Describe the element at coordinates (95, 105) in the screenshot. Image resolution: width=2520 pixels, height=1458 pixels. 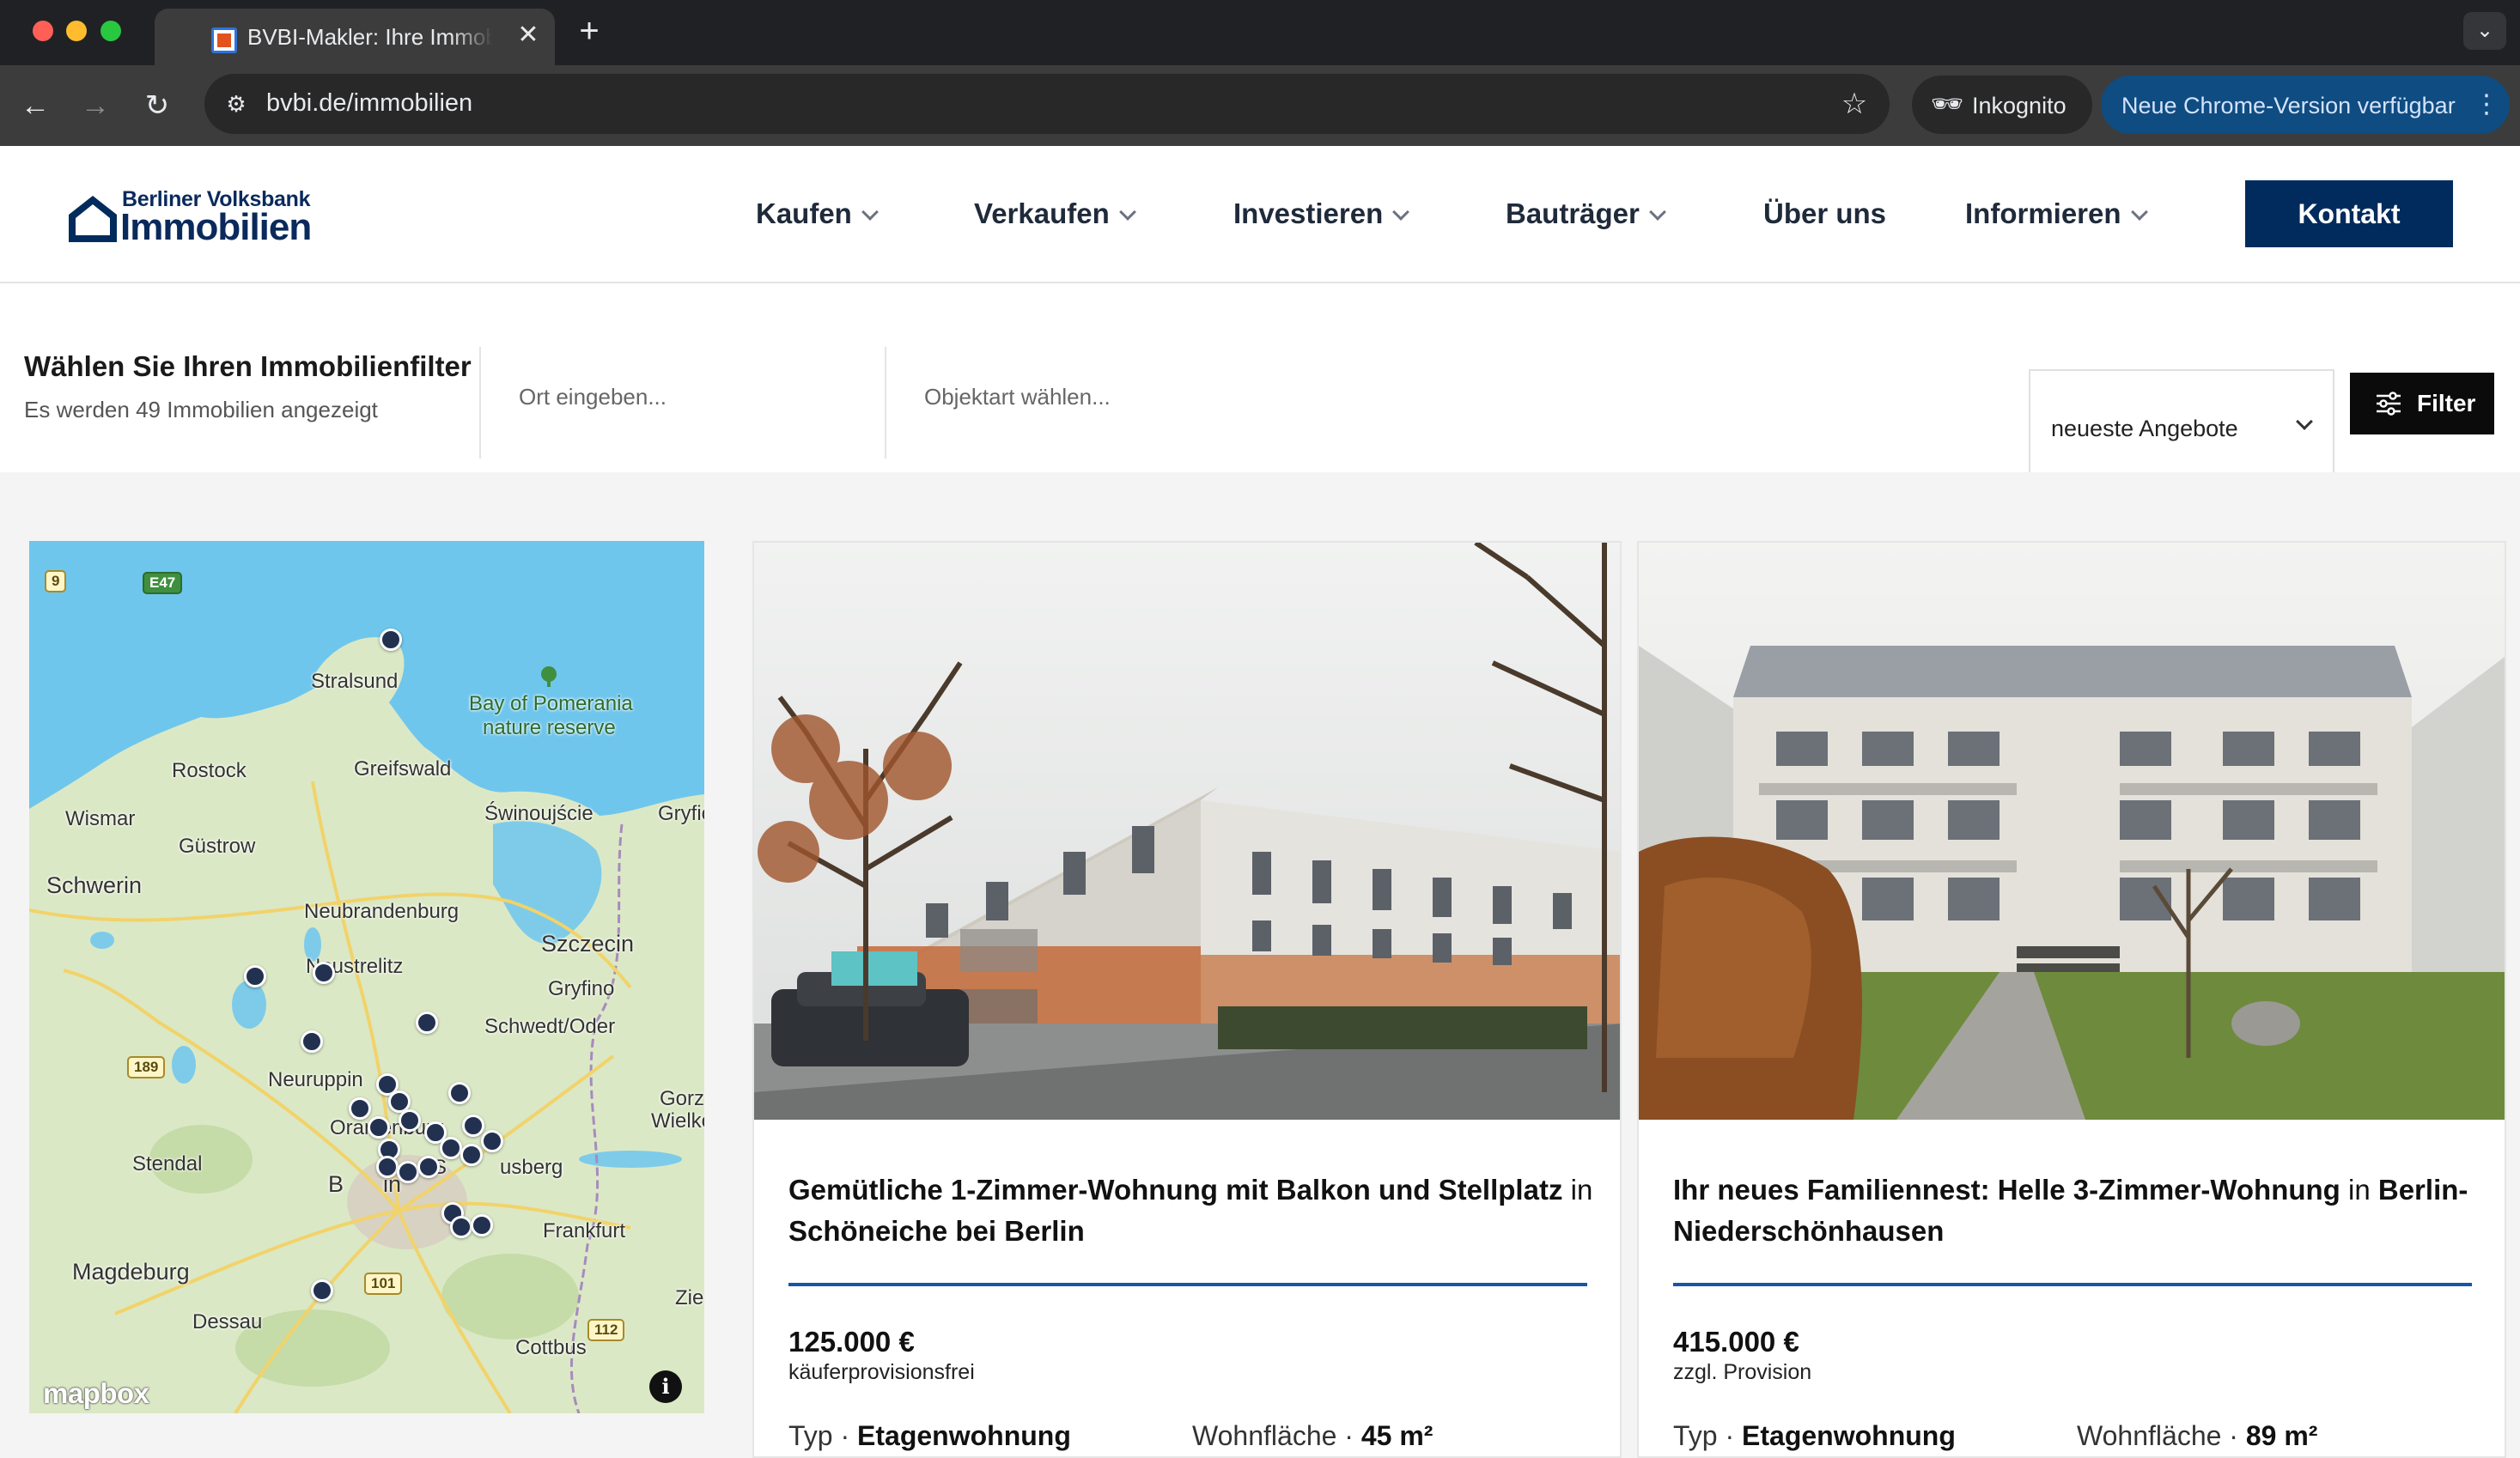
I see `forward-arrow-icon: →` at that location.